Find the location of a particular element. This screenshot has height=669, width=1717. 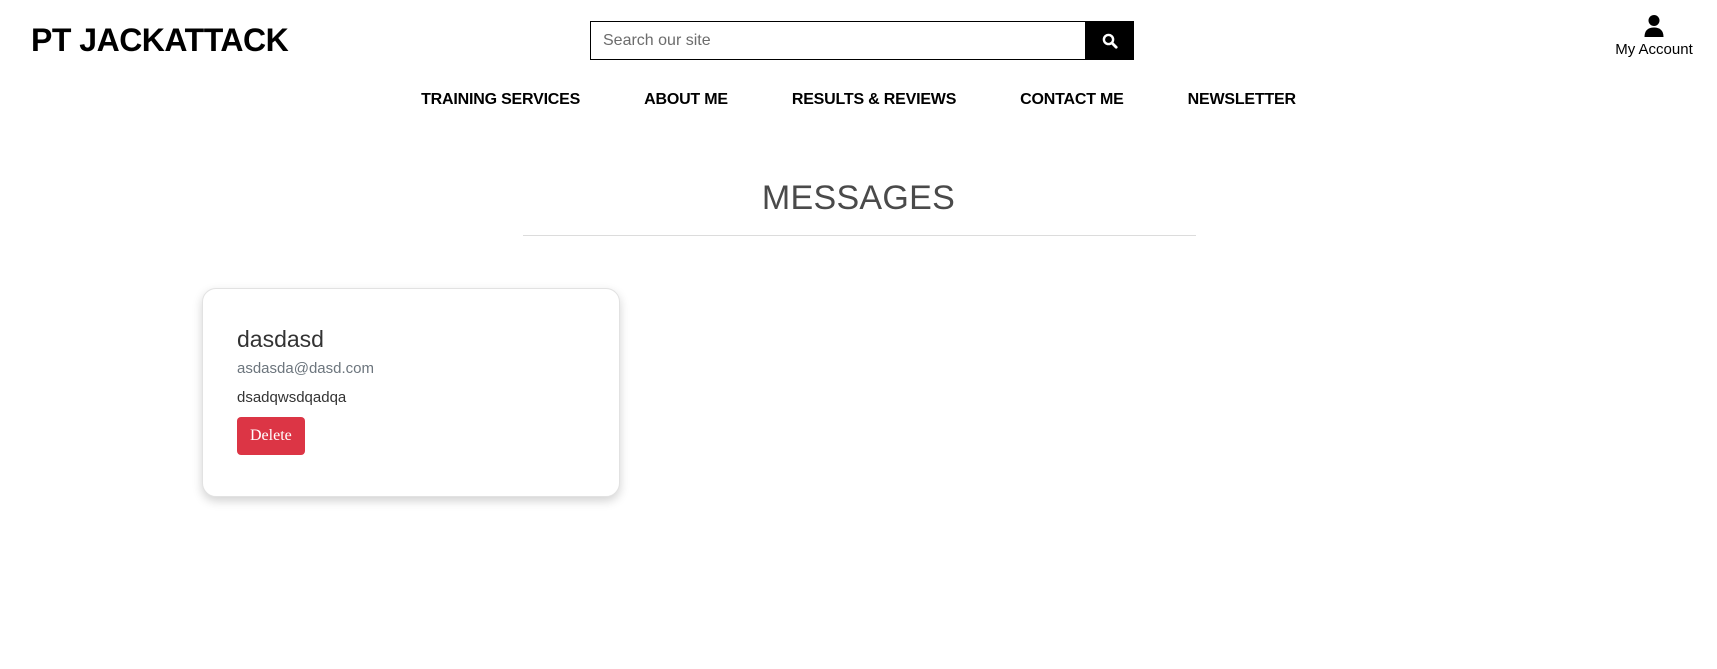

message-body: dsadqwsdqadqa is located at coordinates (292, 397).